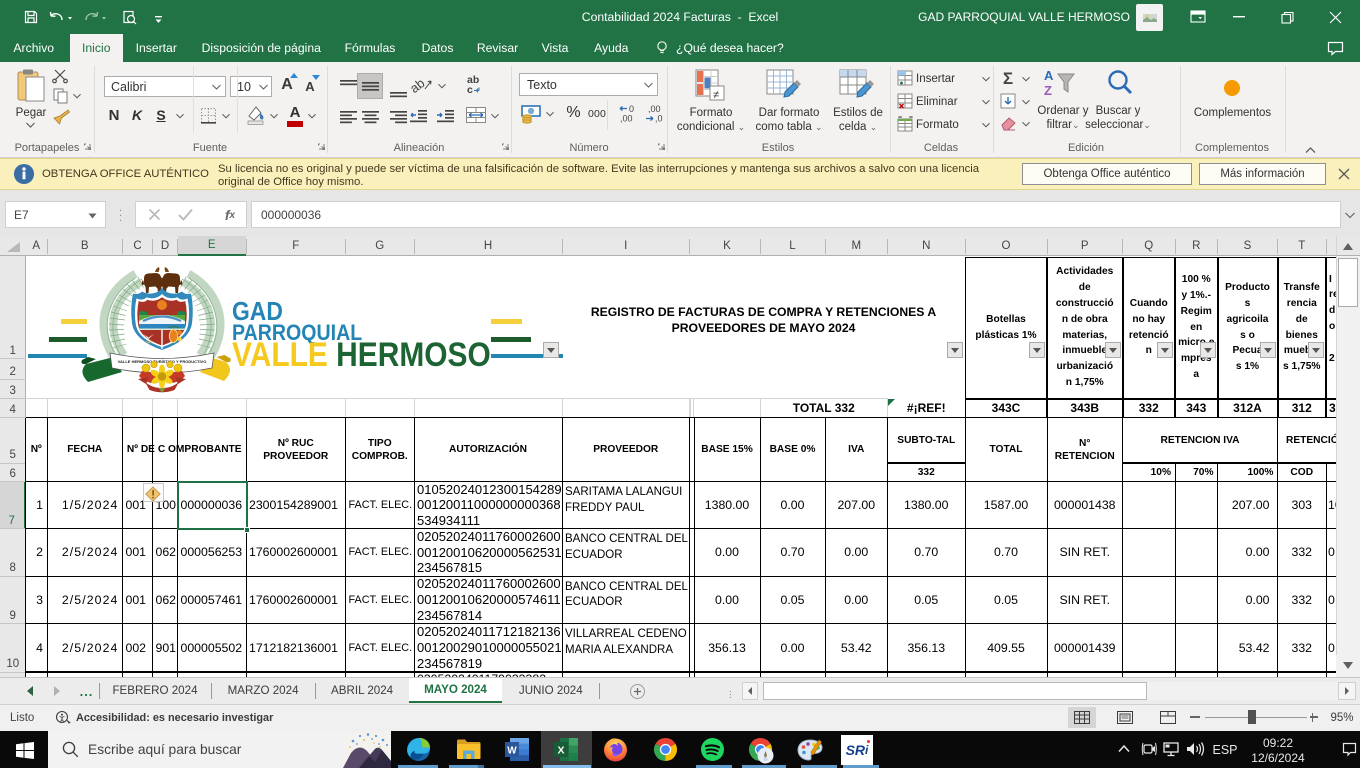 This screenshot has width=1360, height=768. Describe the element at coordinates (560, 751) in the screenshot. I see `svg-text: X` at that location.